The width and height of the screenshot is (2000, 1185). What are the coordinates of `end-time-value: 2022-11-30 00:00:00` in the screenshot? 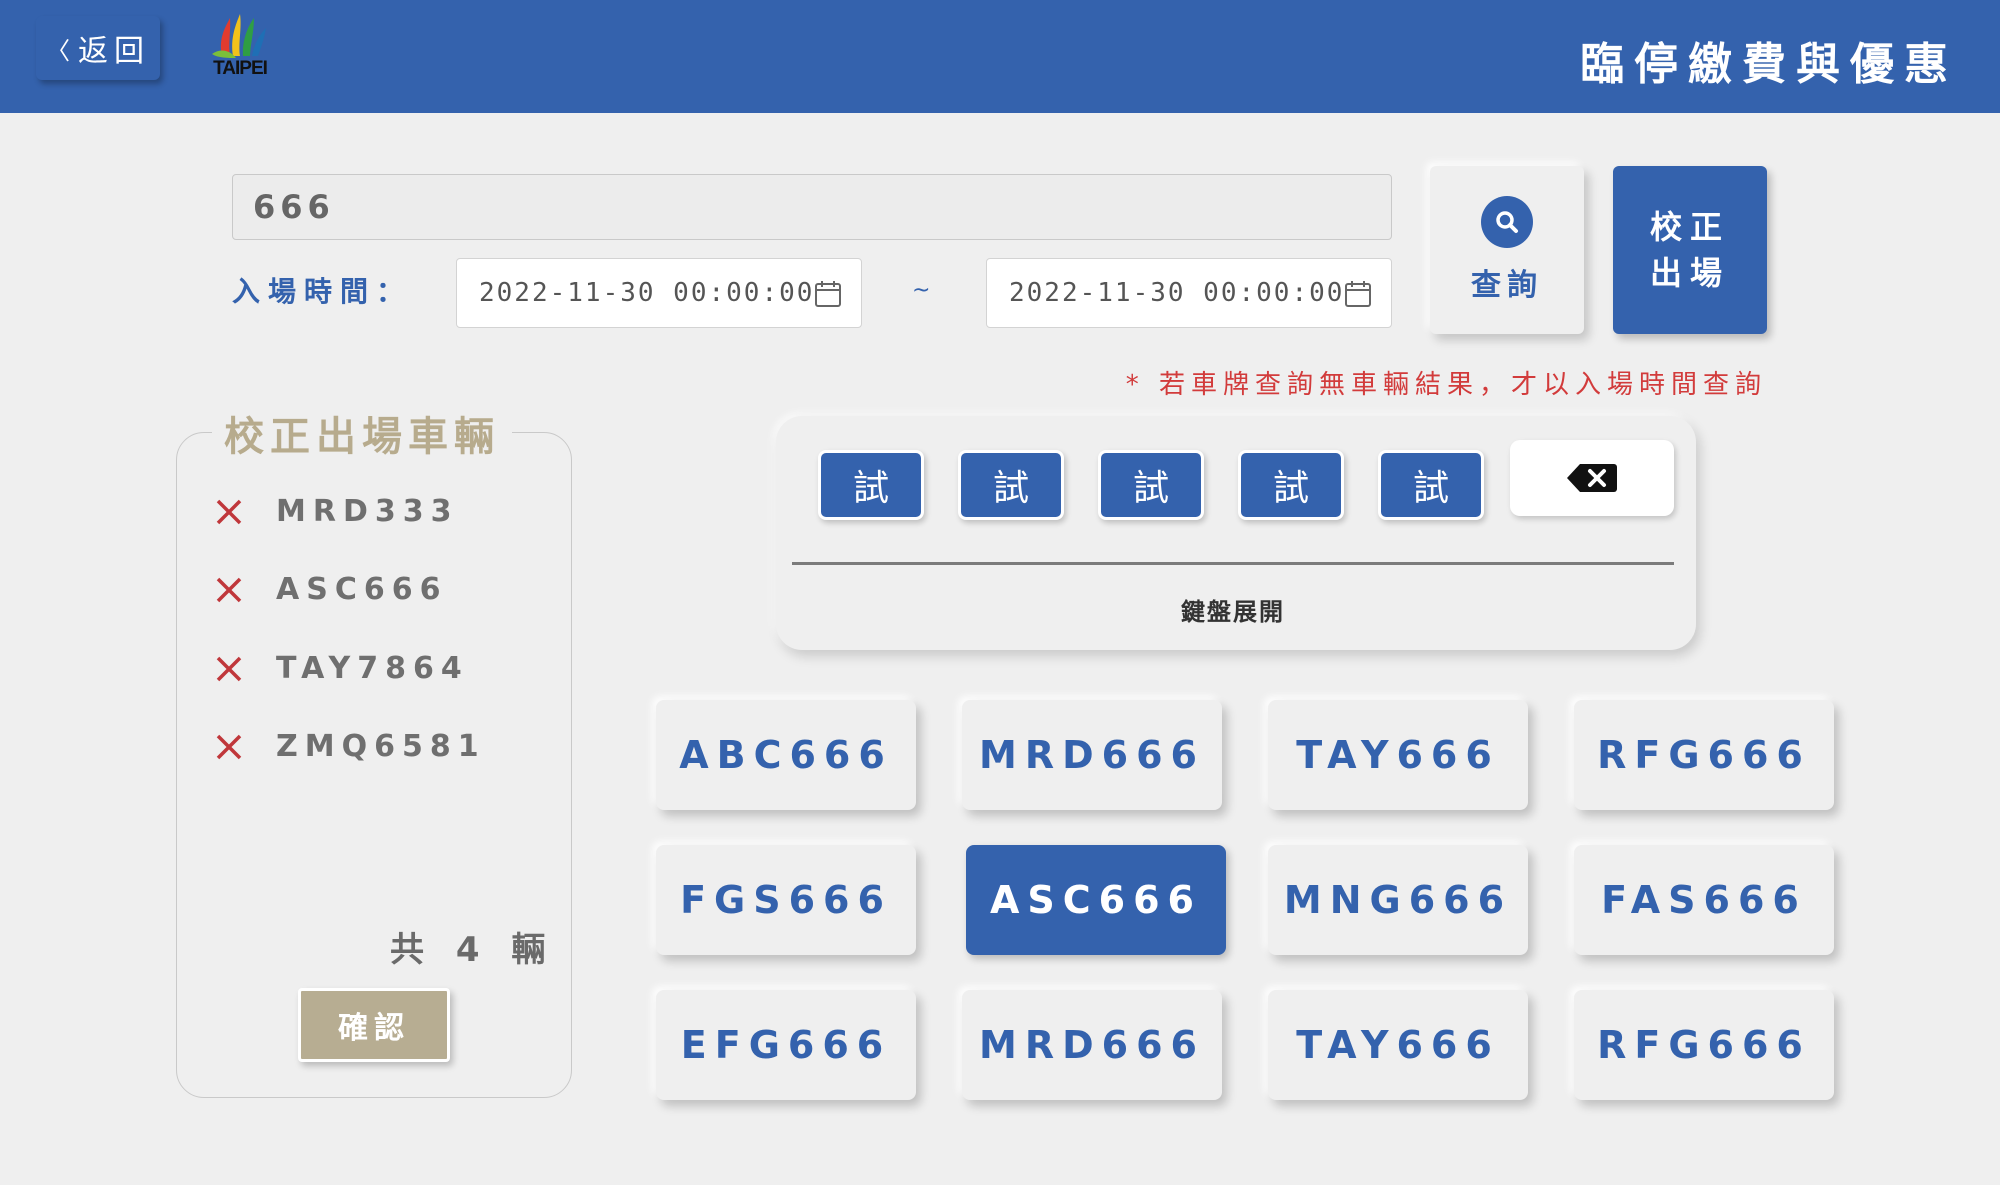 It's located at (1177, 293).